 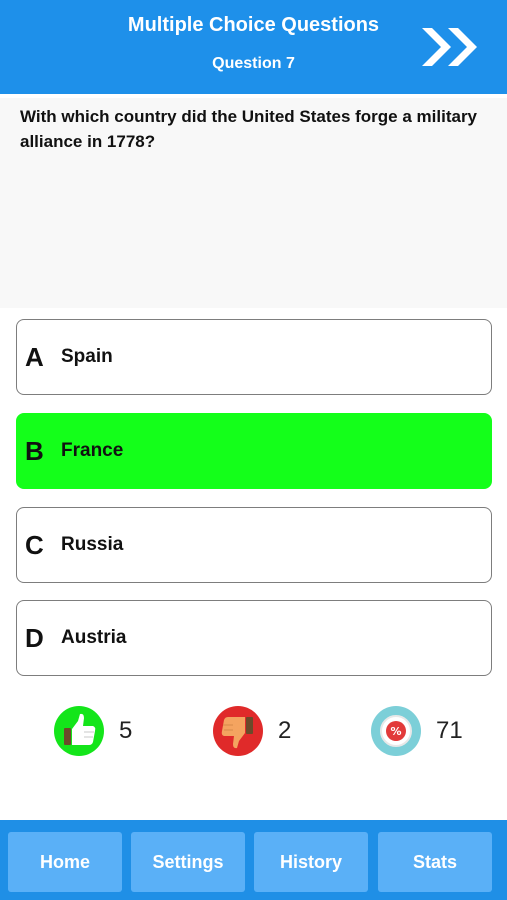 What do you see at coordinates (311, 862) in the screenshot?
I see `tab-history: History` at bounding box center [311, 862].